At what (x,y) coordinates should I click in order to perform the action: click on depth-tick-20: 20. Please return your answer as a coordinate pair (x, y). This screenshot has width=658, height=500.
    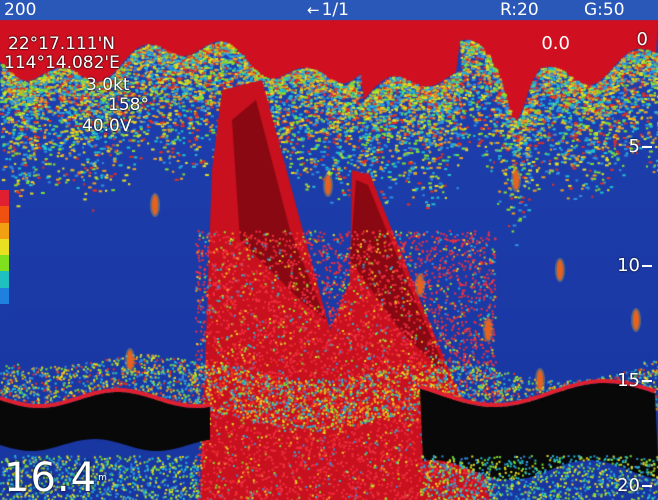
    Looking at the image, I should click on (634, 485).